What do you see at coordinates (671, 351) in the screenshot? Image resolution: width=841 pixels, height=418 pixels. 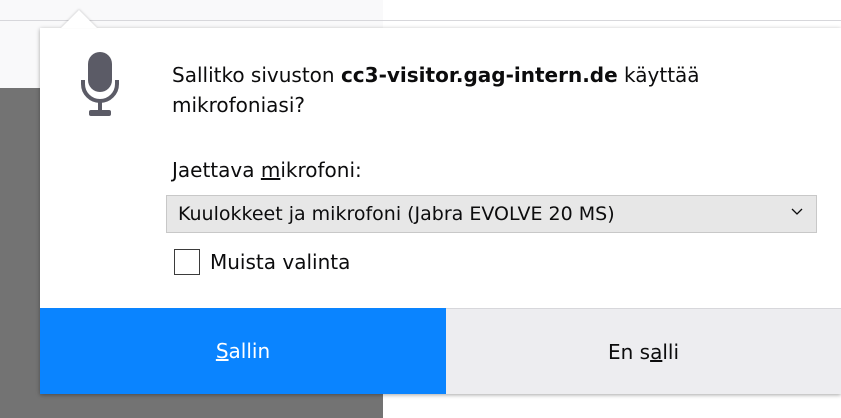 I see `deny-label-end: lli` at bounding box center [671, 351].